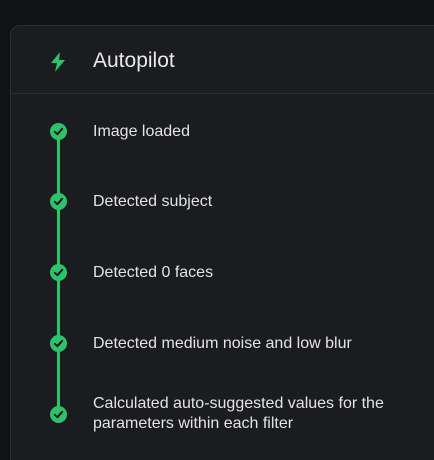 Image resolution: width=434 pixels, height=460 pixels. Describe the element at coordinates (141, 131) in the screenshot. I see `step-label: Image loaded` at that location.